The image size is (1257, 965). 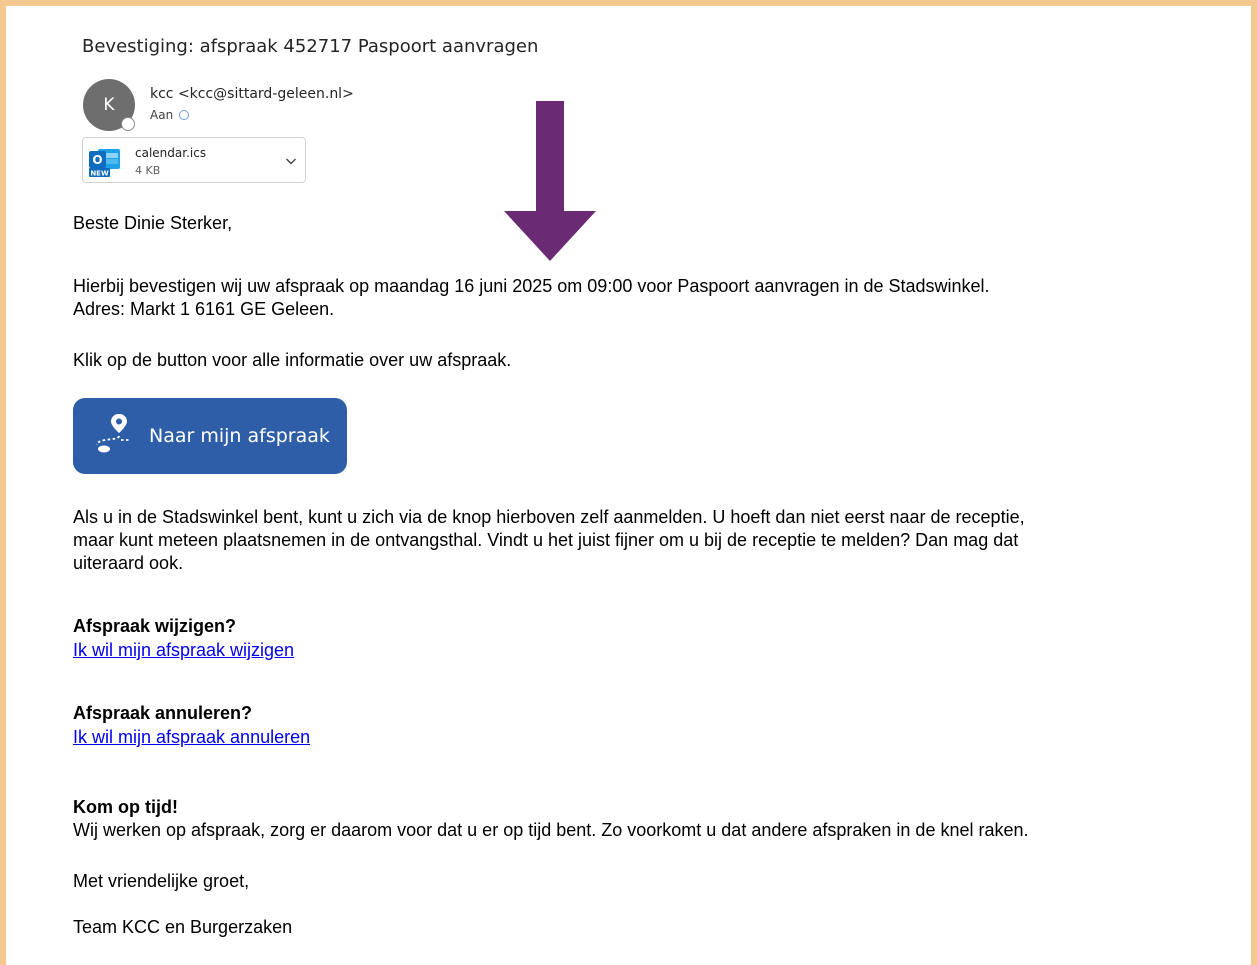 I want to click on cancel-appointment-link: Ik wil mijn afspraak annuleren, so click(x=191, y=737).